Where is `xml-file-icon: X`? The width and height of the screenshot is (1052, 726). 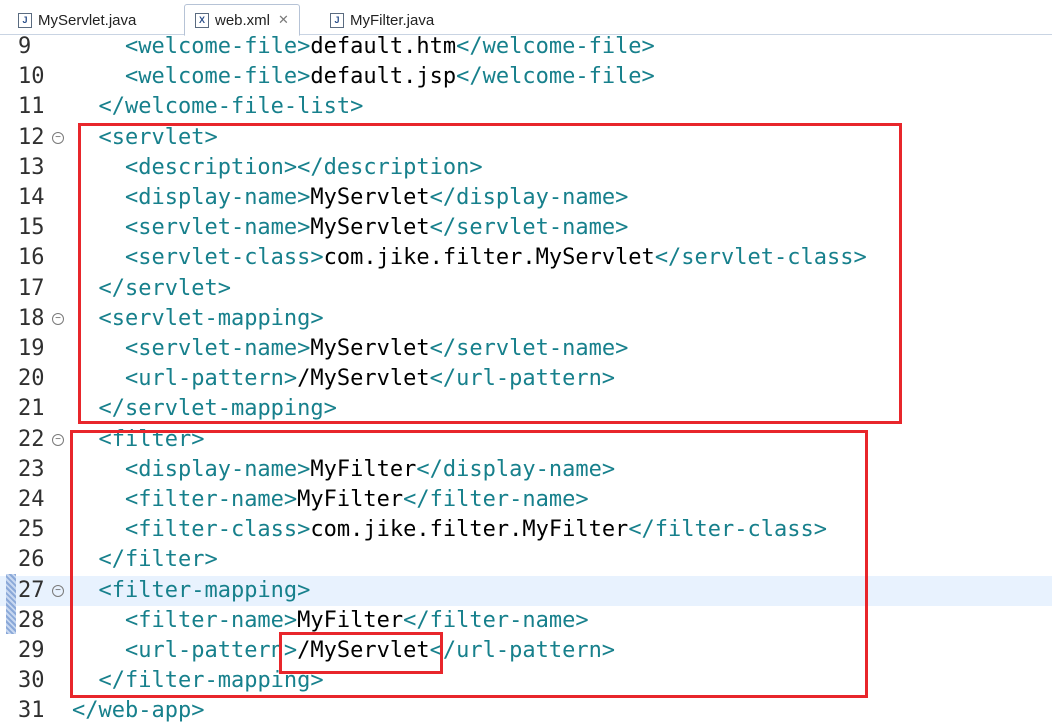
xml-file-icon: X is located at coordinates (202, 20).